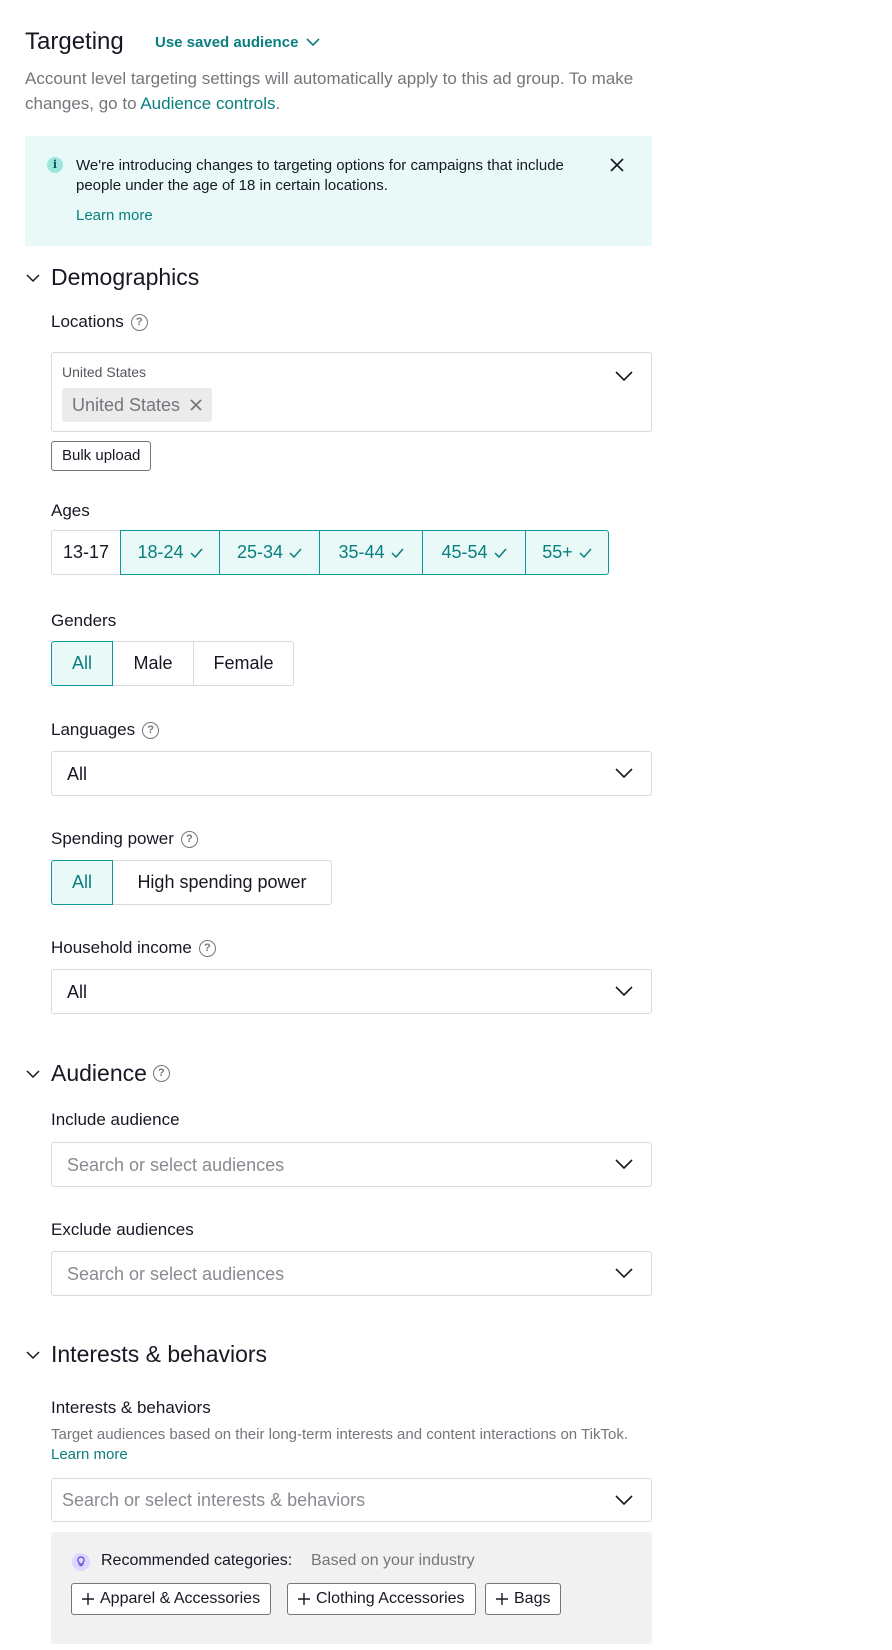  Describe the element at coordinates (464, 552) in the screenshot. I see `age-option-label: 45-54` at that location.